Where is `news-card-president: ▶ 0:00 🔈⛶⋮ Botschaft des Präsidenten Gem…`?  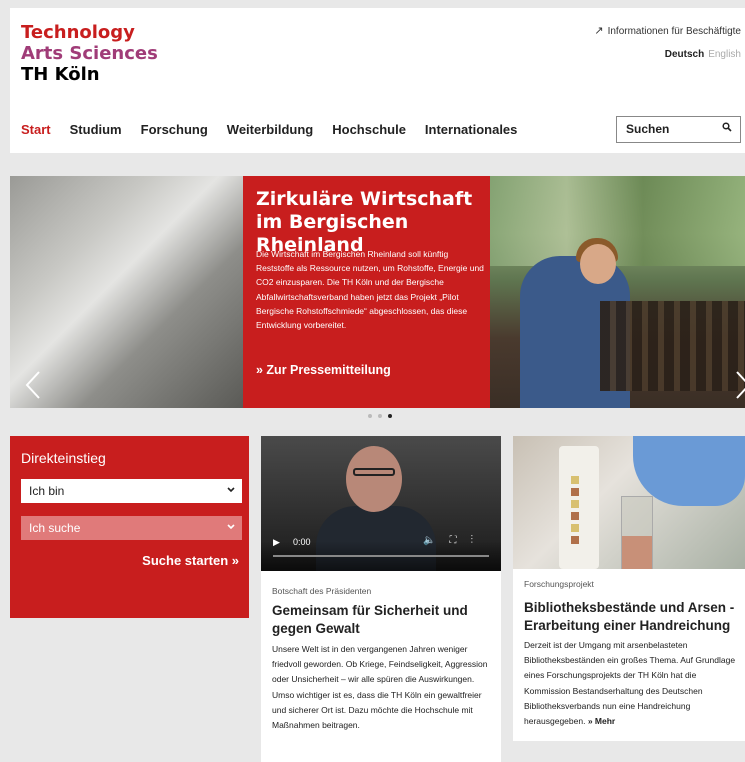
news-card-president: ▶ 0:00 🔈⛶⋮ Botschaft des Präsidenten Gem… is located at coordinates (381, 599).